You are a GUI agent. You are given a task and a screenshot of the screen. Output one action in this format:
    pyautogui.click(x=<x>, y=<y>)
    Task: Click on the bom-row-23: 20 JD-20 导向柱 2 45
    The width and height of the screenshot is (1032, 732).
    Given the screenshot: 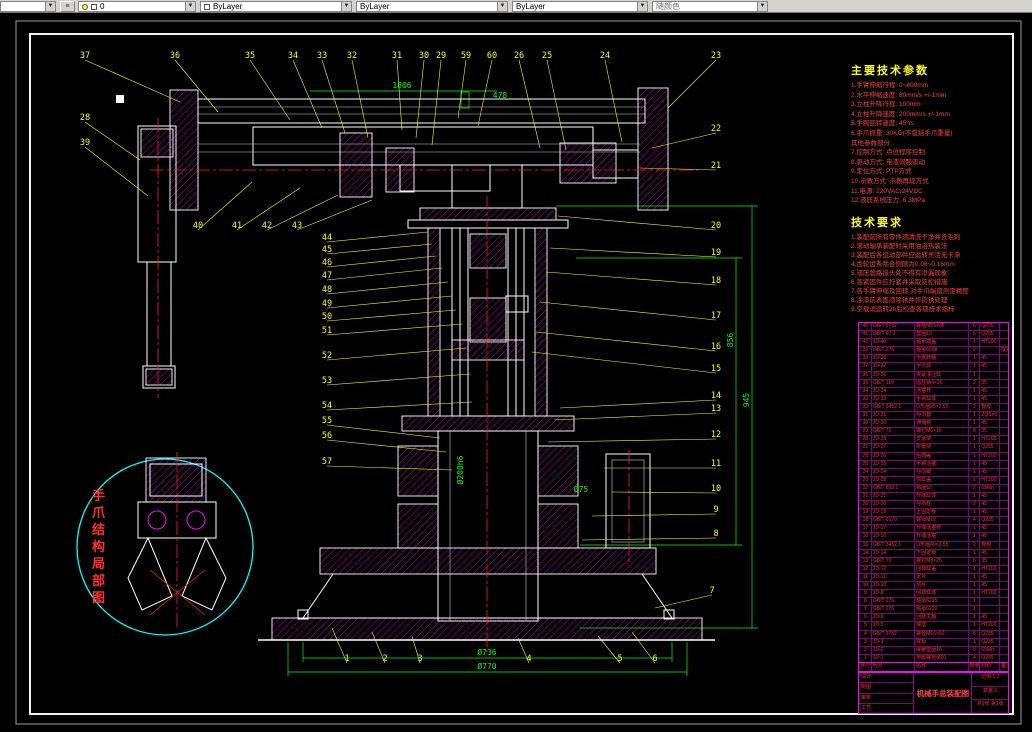 What is the action you would take?
    pyautogui.click(x=933, y=504)
    